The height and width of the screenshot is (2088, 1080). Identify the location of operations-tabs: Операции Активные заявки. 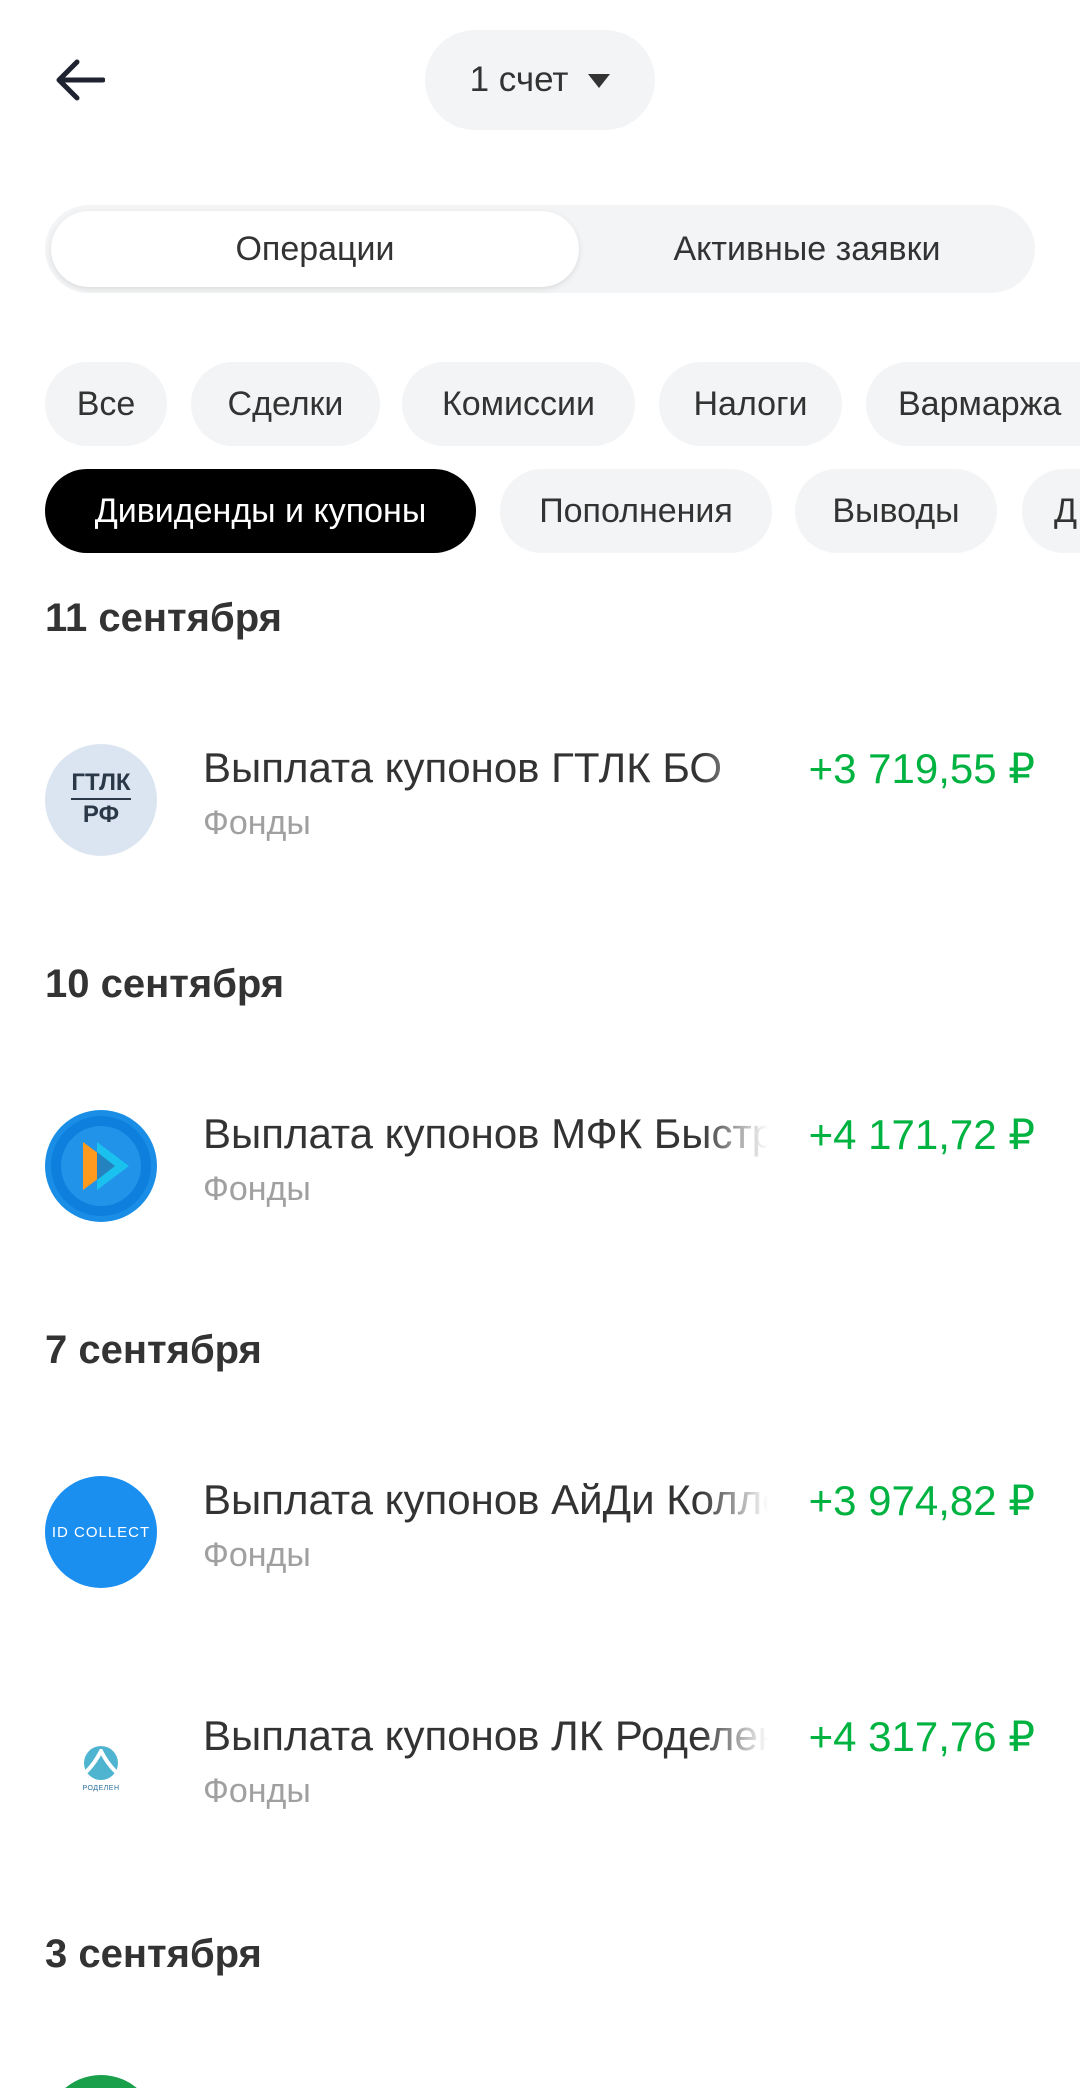
(540, 249).